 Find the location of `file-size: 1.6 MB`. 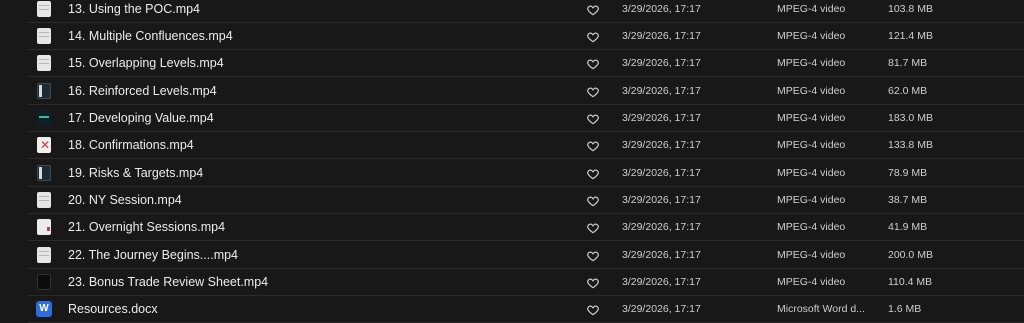

file-size: 1.6 MB is located at coordinates (905, 309).